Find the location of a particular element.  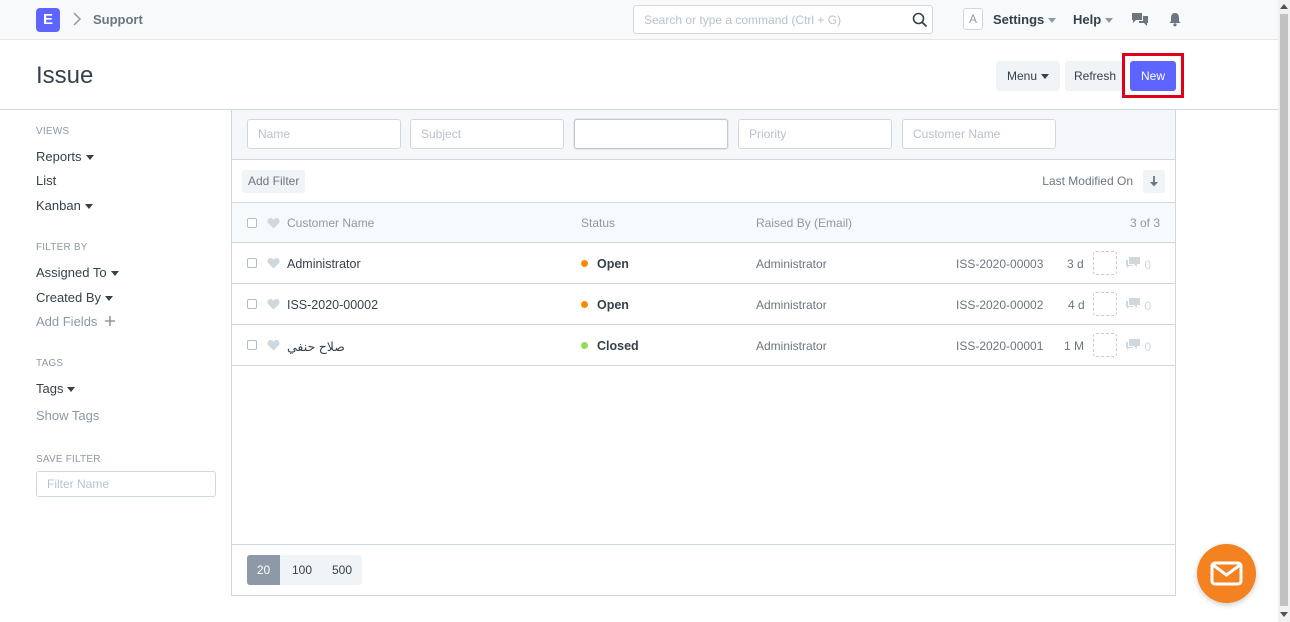

help-label: Help is located at coordinates (1087, 19).